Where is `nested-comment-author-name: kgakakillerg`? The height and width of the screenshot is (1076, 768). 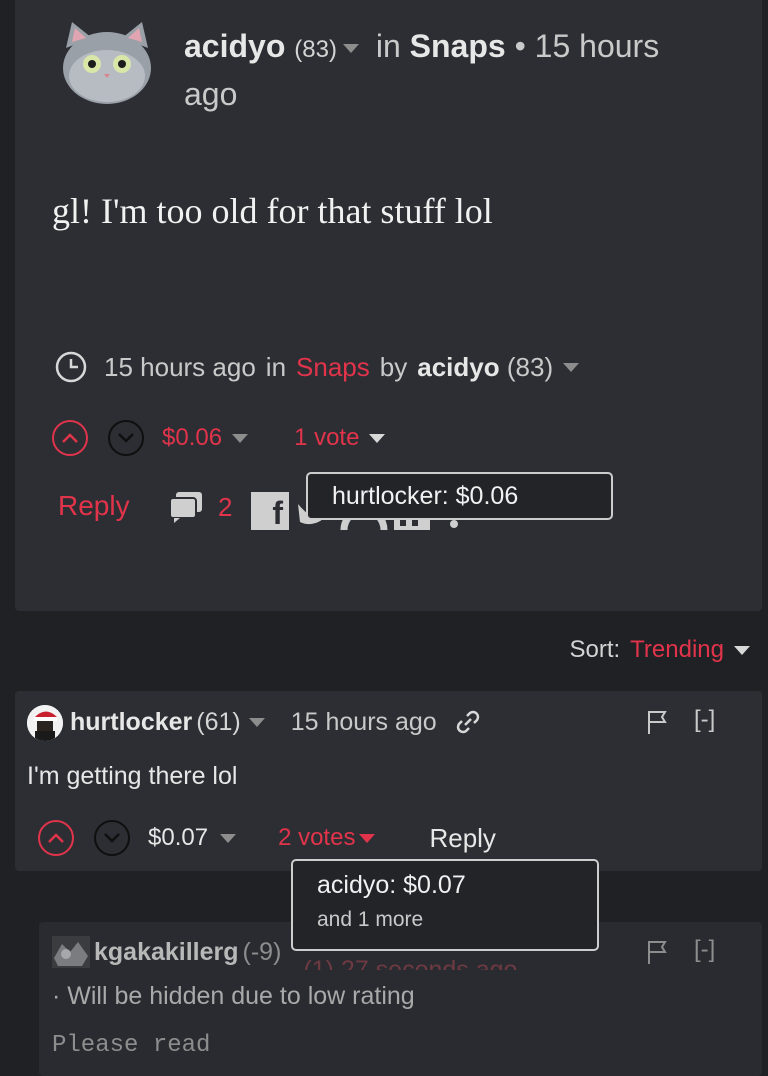 nested-comment-author-name: kgakakillerg is located at coordinates (166, 952).